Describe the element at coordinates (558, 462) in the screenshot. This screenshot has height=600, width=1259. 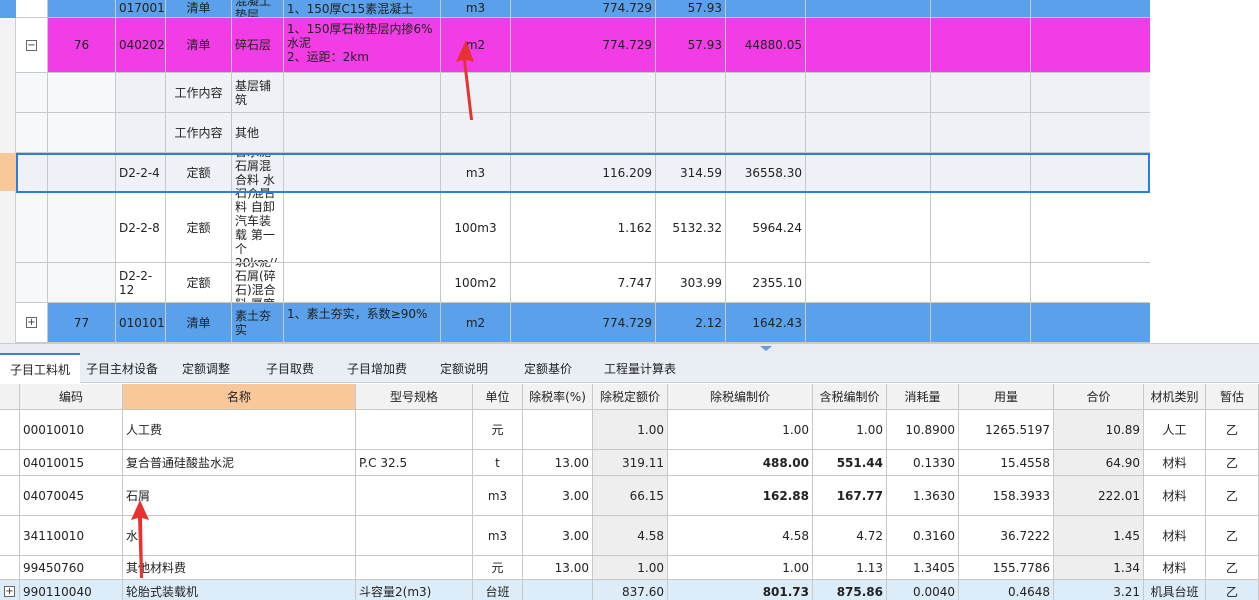
I see `cell-rate: 13.00` at that location.